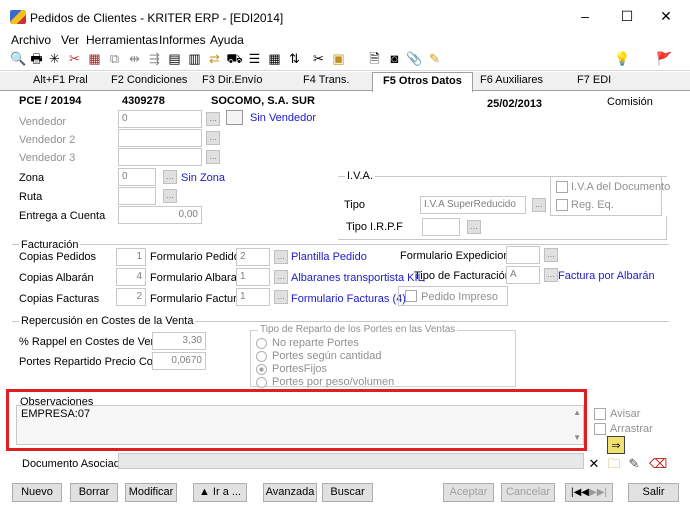  What do you see at coordinates (137, 177) in the screenshot?
I see `zona-field: 0` at bounding box center [137, 177].